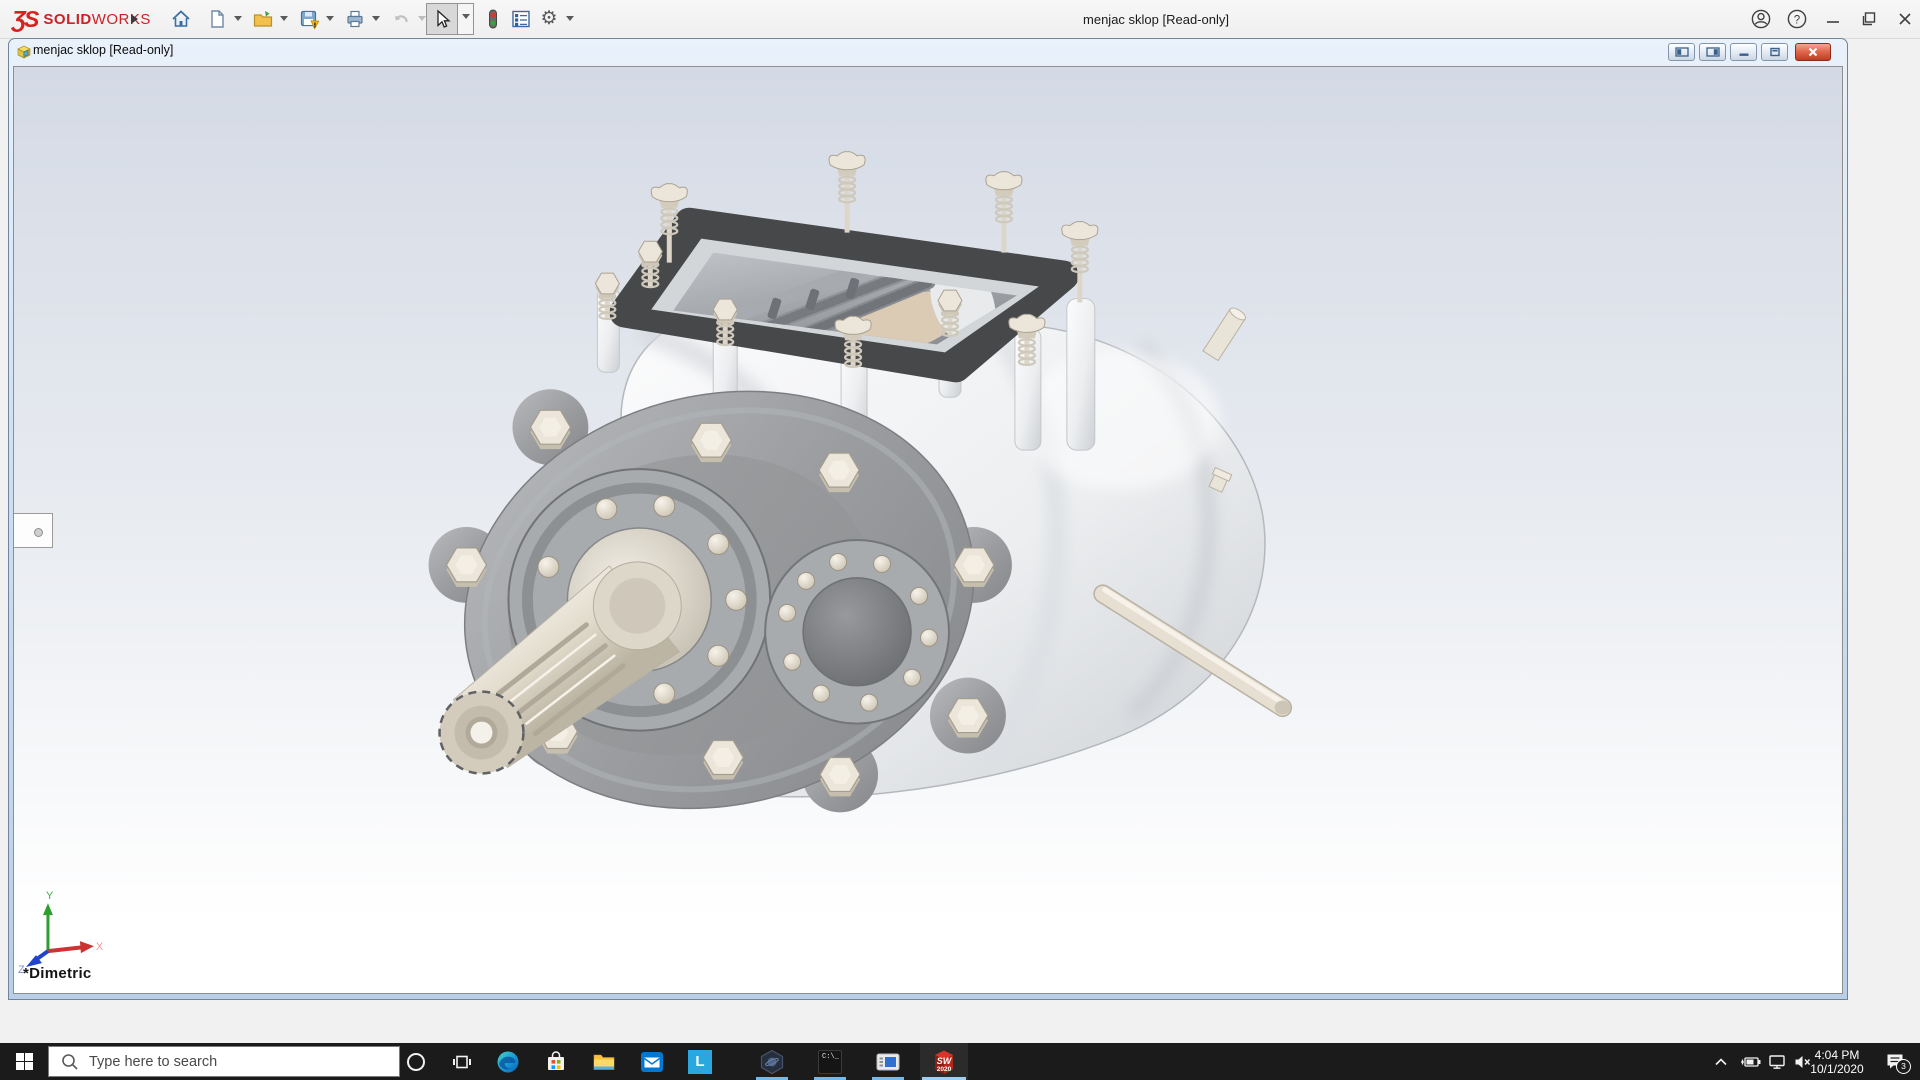 Image resolution: width=1920 pixels, height=1080 pixels. Describe the element at coordinates (355, 19) in the screenshot. I see `print-icon` at that location.